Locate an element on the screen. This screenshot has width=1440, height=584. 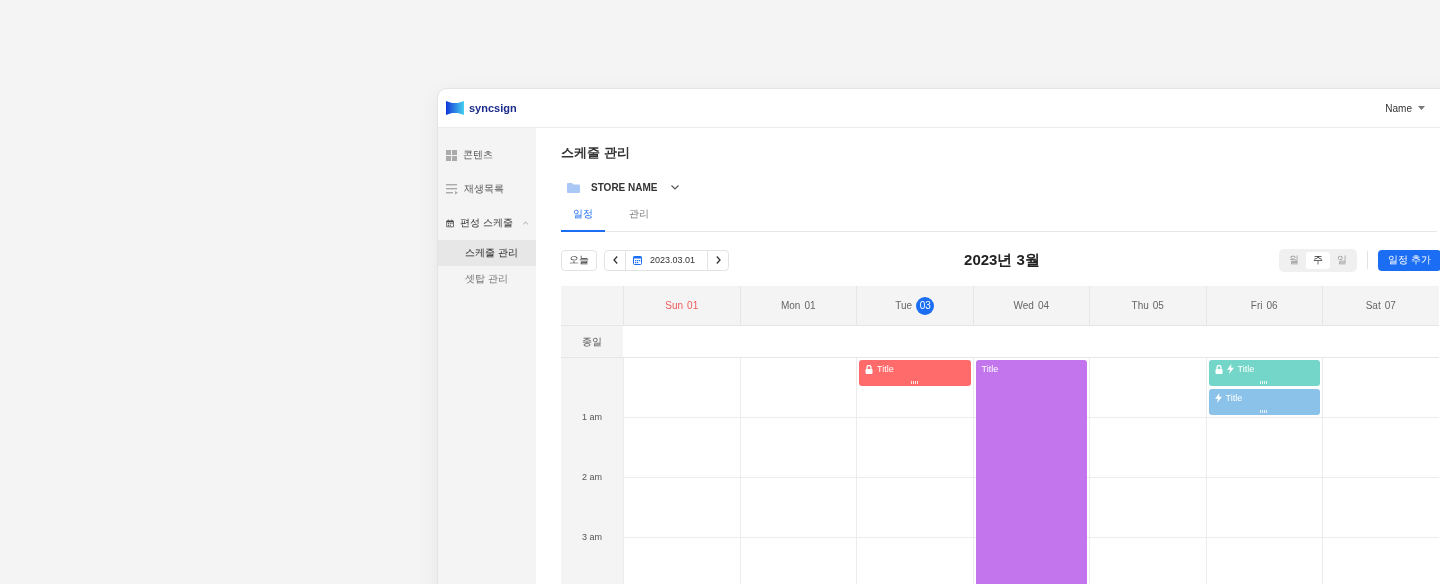
month-title: 2023년 3월 is located at coordinates (1002, 260).